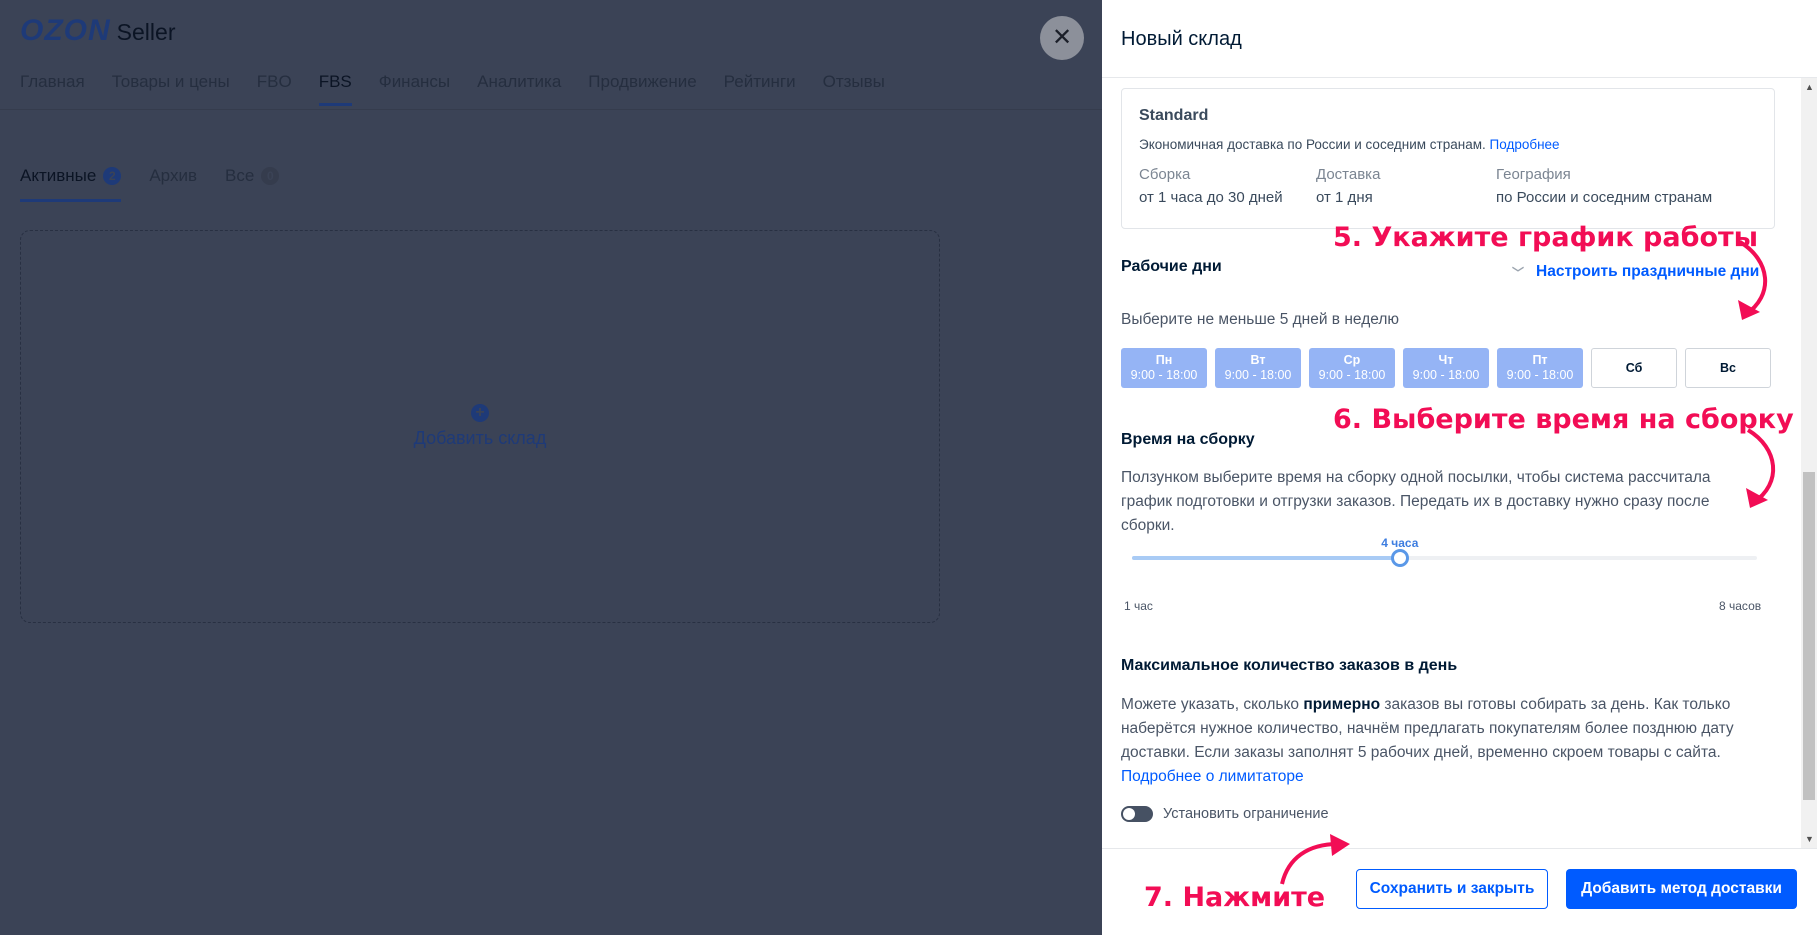 The height and width of the screenshot is (935, 1817). I want to click on chevron-down-icon: ﹀, so click(1518, 272).